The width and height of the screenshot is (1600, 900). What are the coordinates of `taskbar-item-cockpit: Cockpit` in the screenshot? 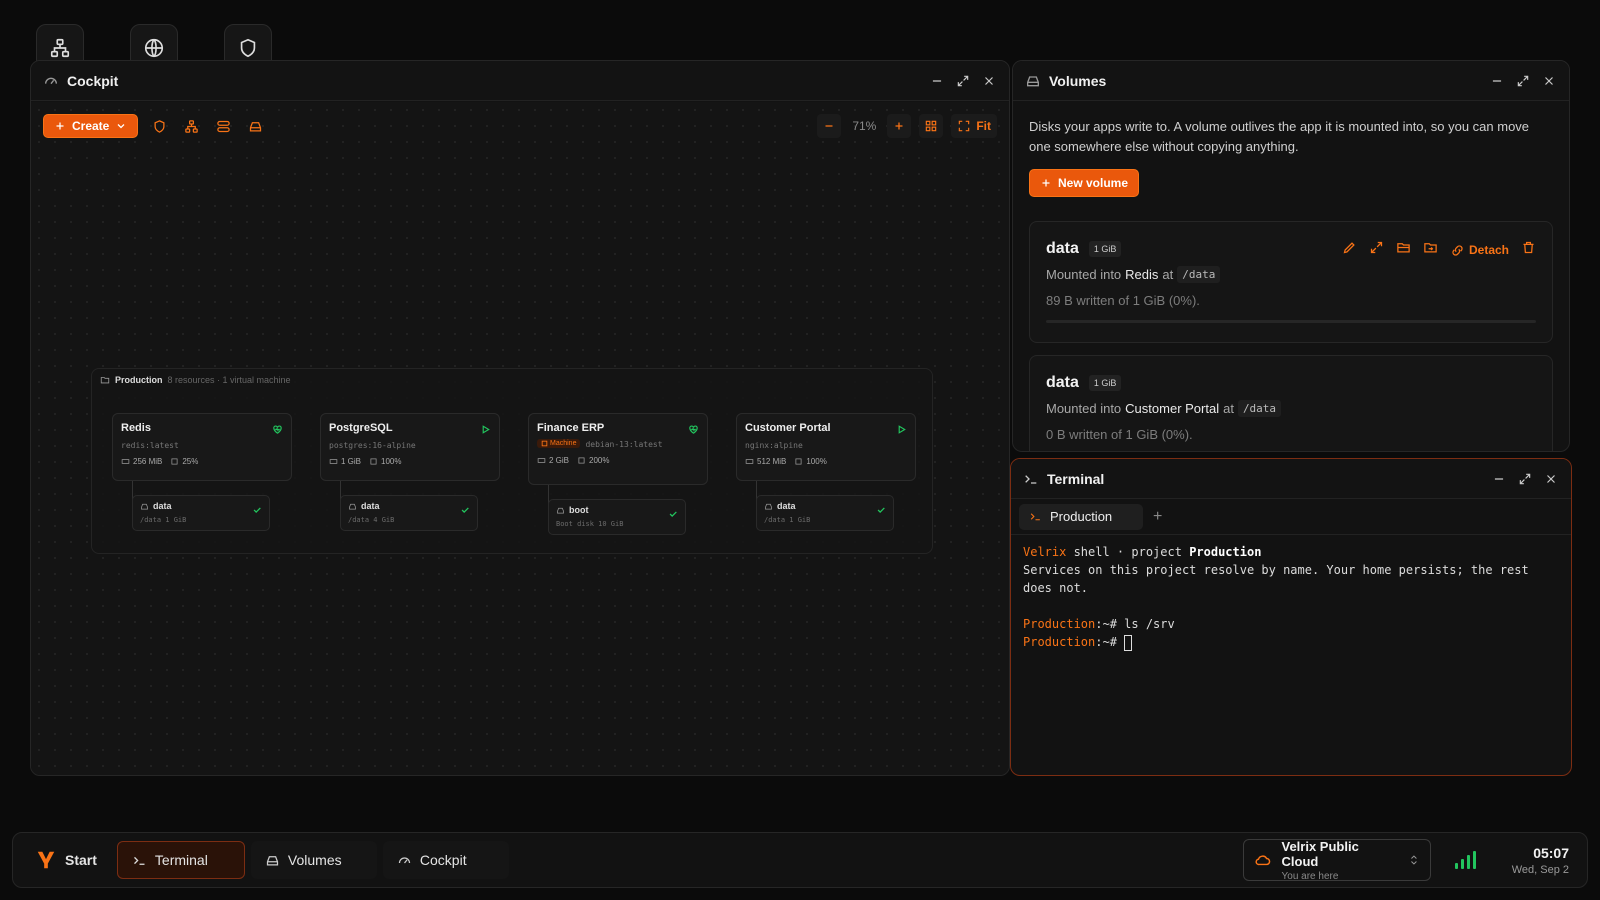 It's located at (445, 860).